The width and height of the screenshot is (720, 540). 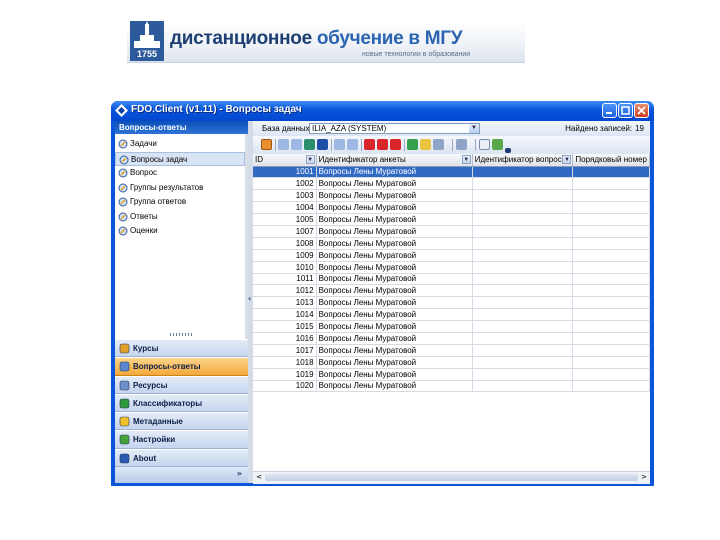 What do you see at coordinates (266, 144) in the screenshot?
I see `stop-icon` at bounding box center [266, 144].